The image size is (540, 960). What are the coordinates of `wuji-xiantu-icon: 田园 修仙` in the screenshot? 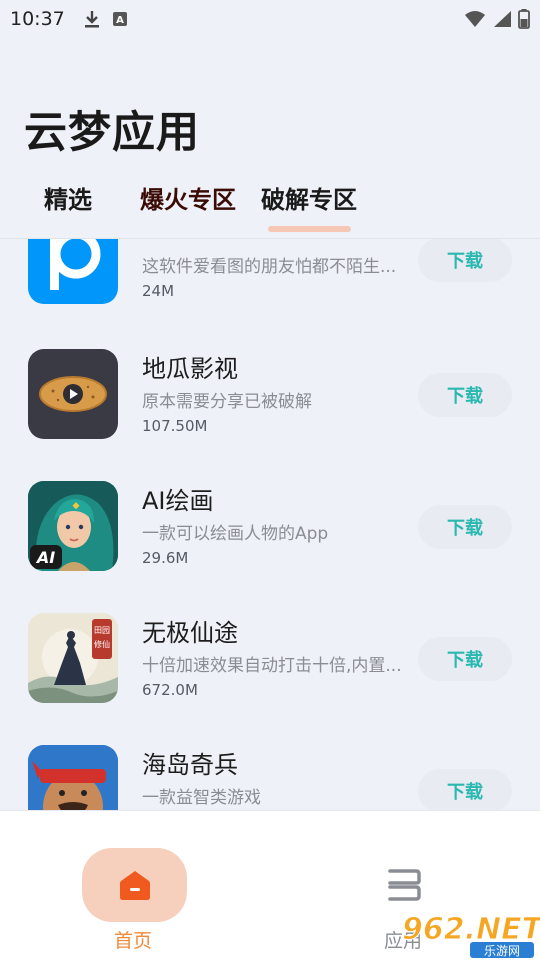 It's located at (73, 658).